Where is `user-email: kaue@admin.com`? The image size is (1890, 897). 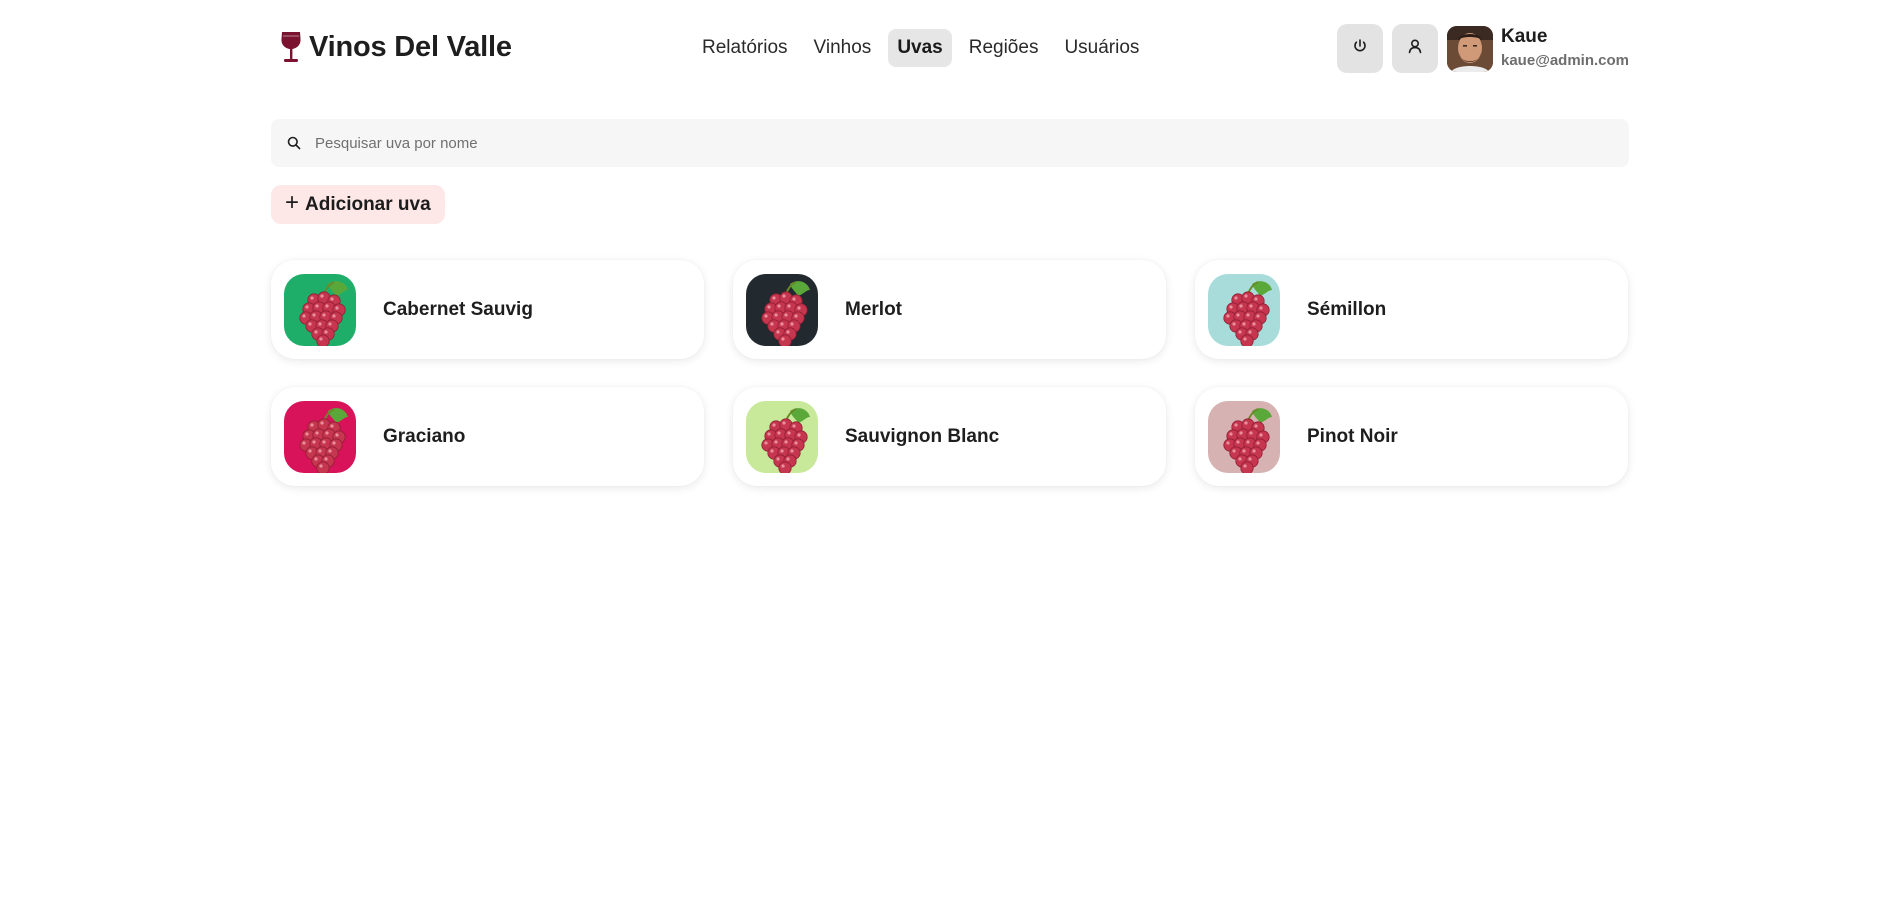 user-email: kaue@admin.com is located at coordinates (1565, 60).